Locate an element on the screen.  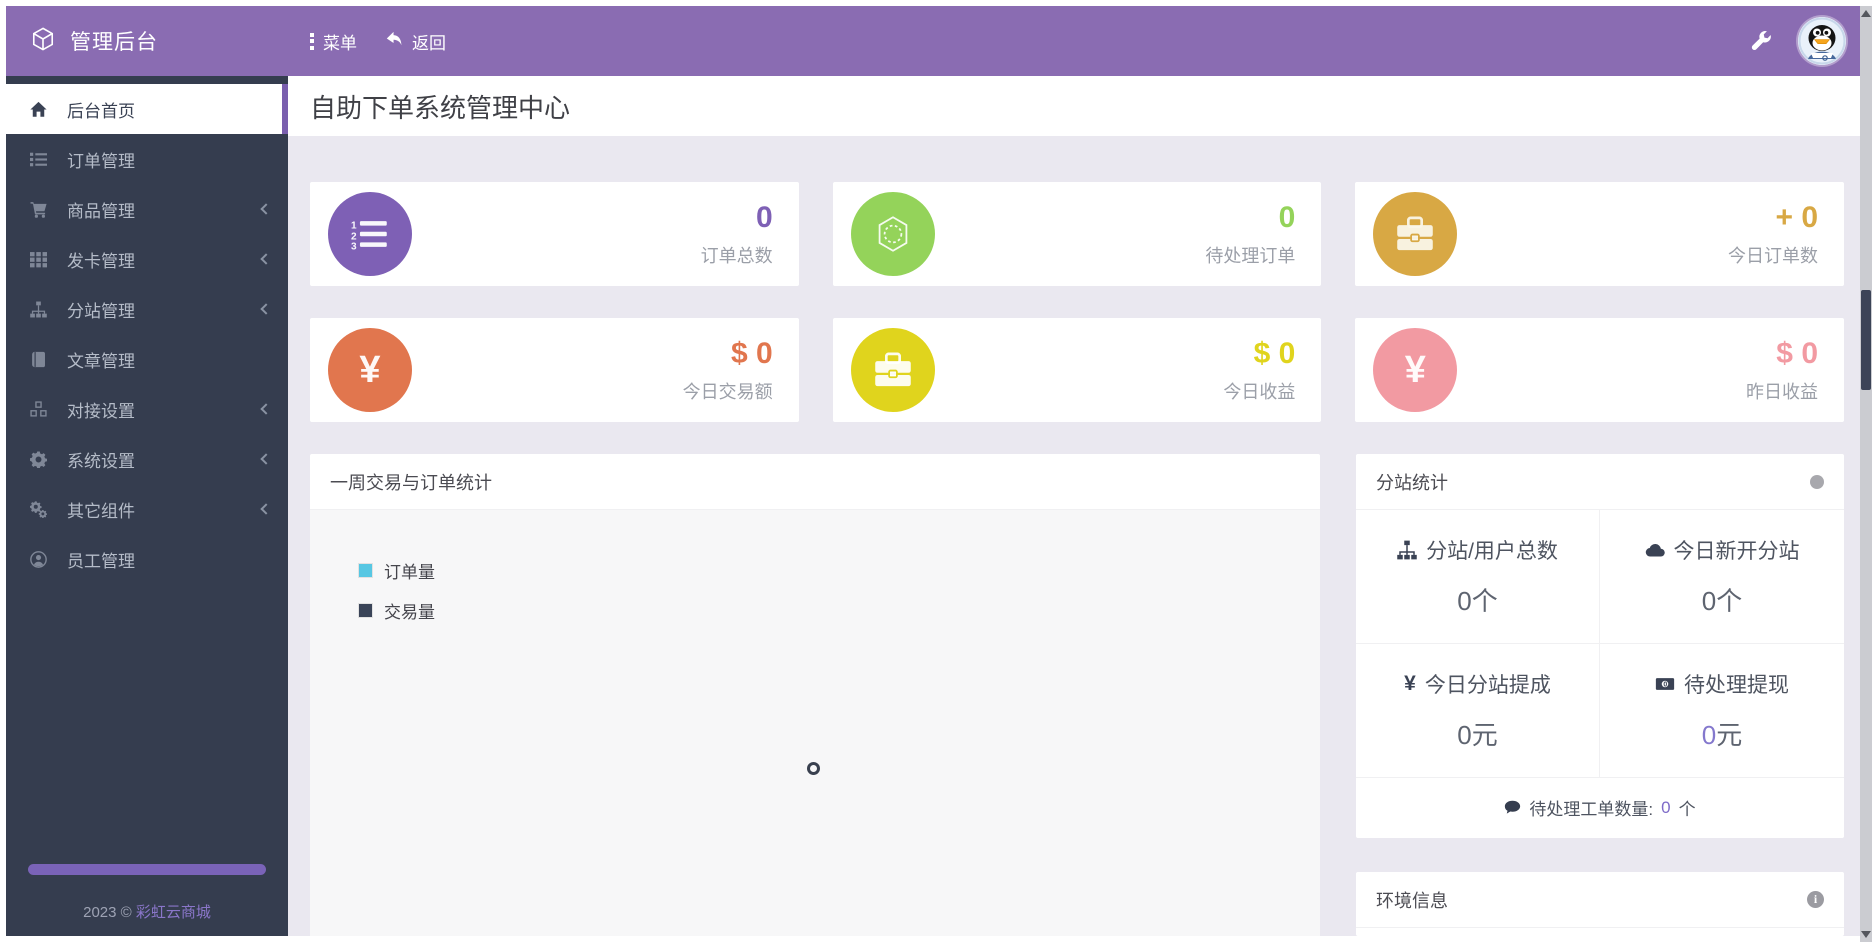
topbar: 管理后台 菜单 返回 is located at coordinates (933, 41).